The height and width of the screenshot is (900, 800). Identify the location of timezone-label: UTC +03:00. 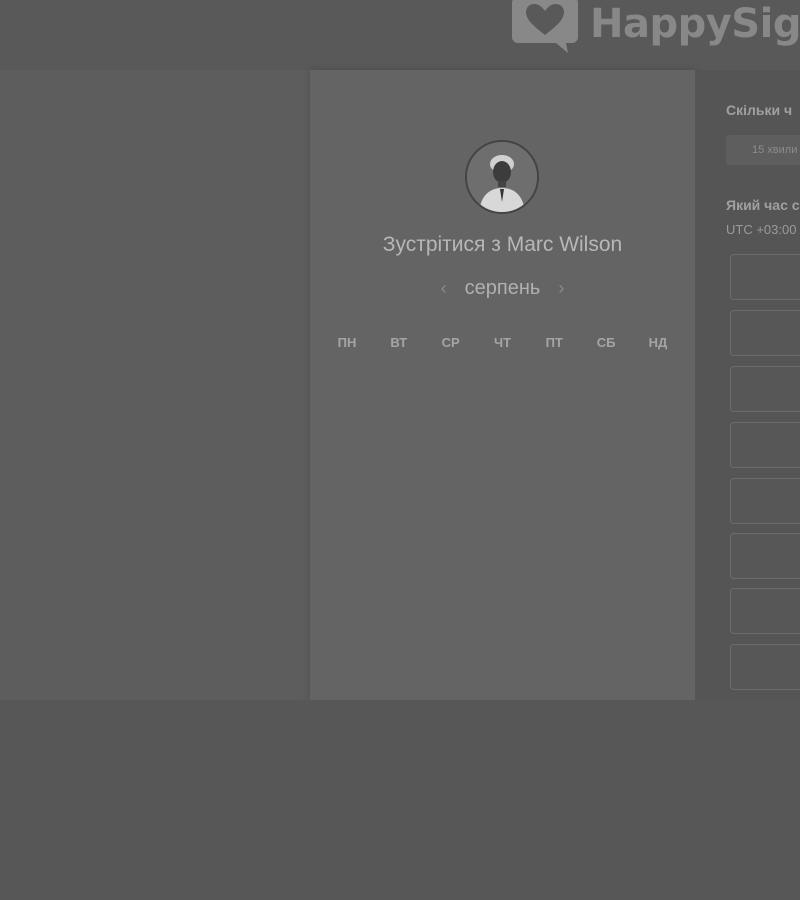
(761, 229).